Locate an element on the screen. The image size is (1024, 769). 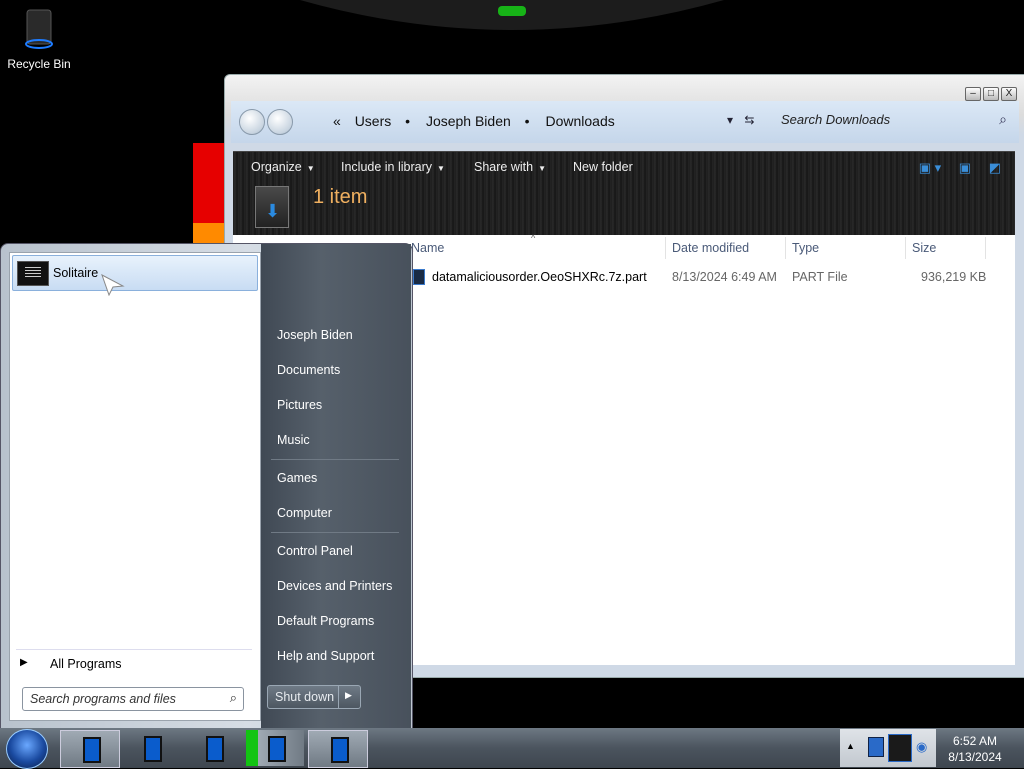
network-icon: ◉ is located at coordinates (921, 747).